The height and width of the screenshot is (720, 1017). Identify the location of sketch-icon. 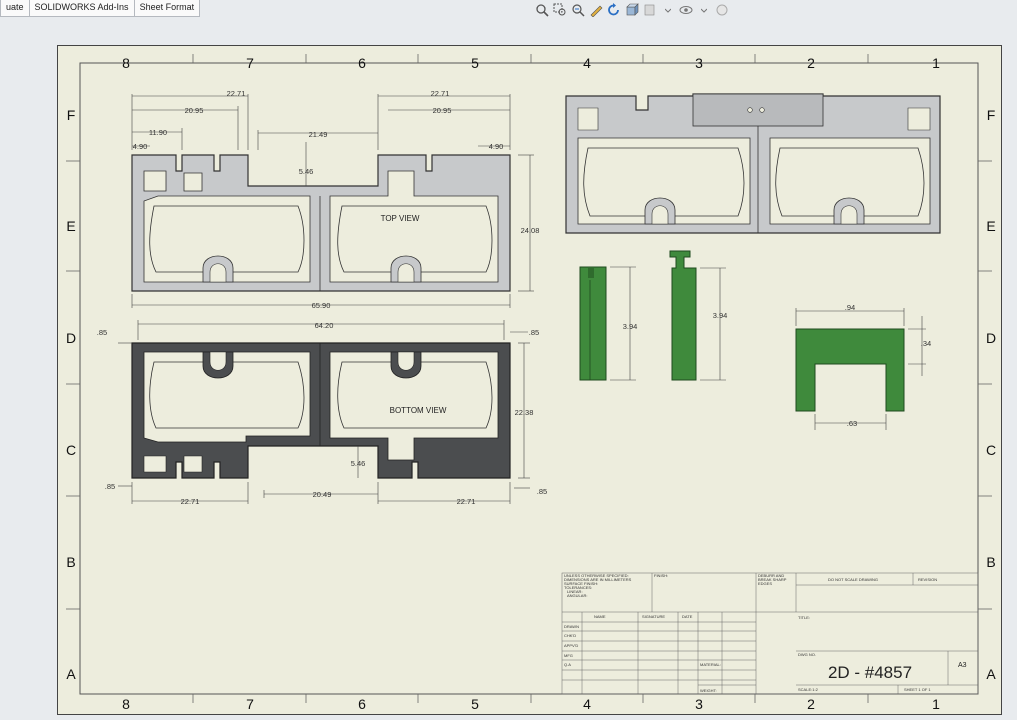
(596, 10).